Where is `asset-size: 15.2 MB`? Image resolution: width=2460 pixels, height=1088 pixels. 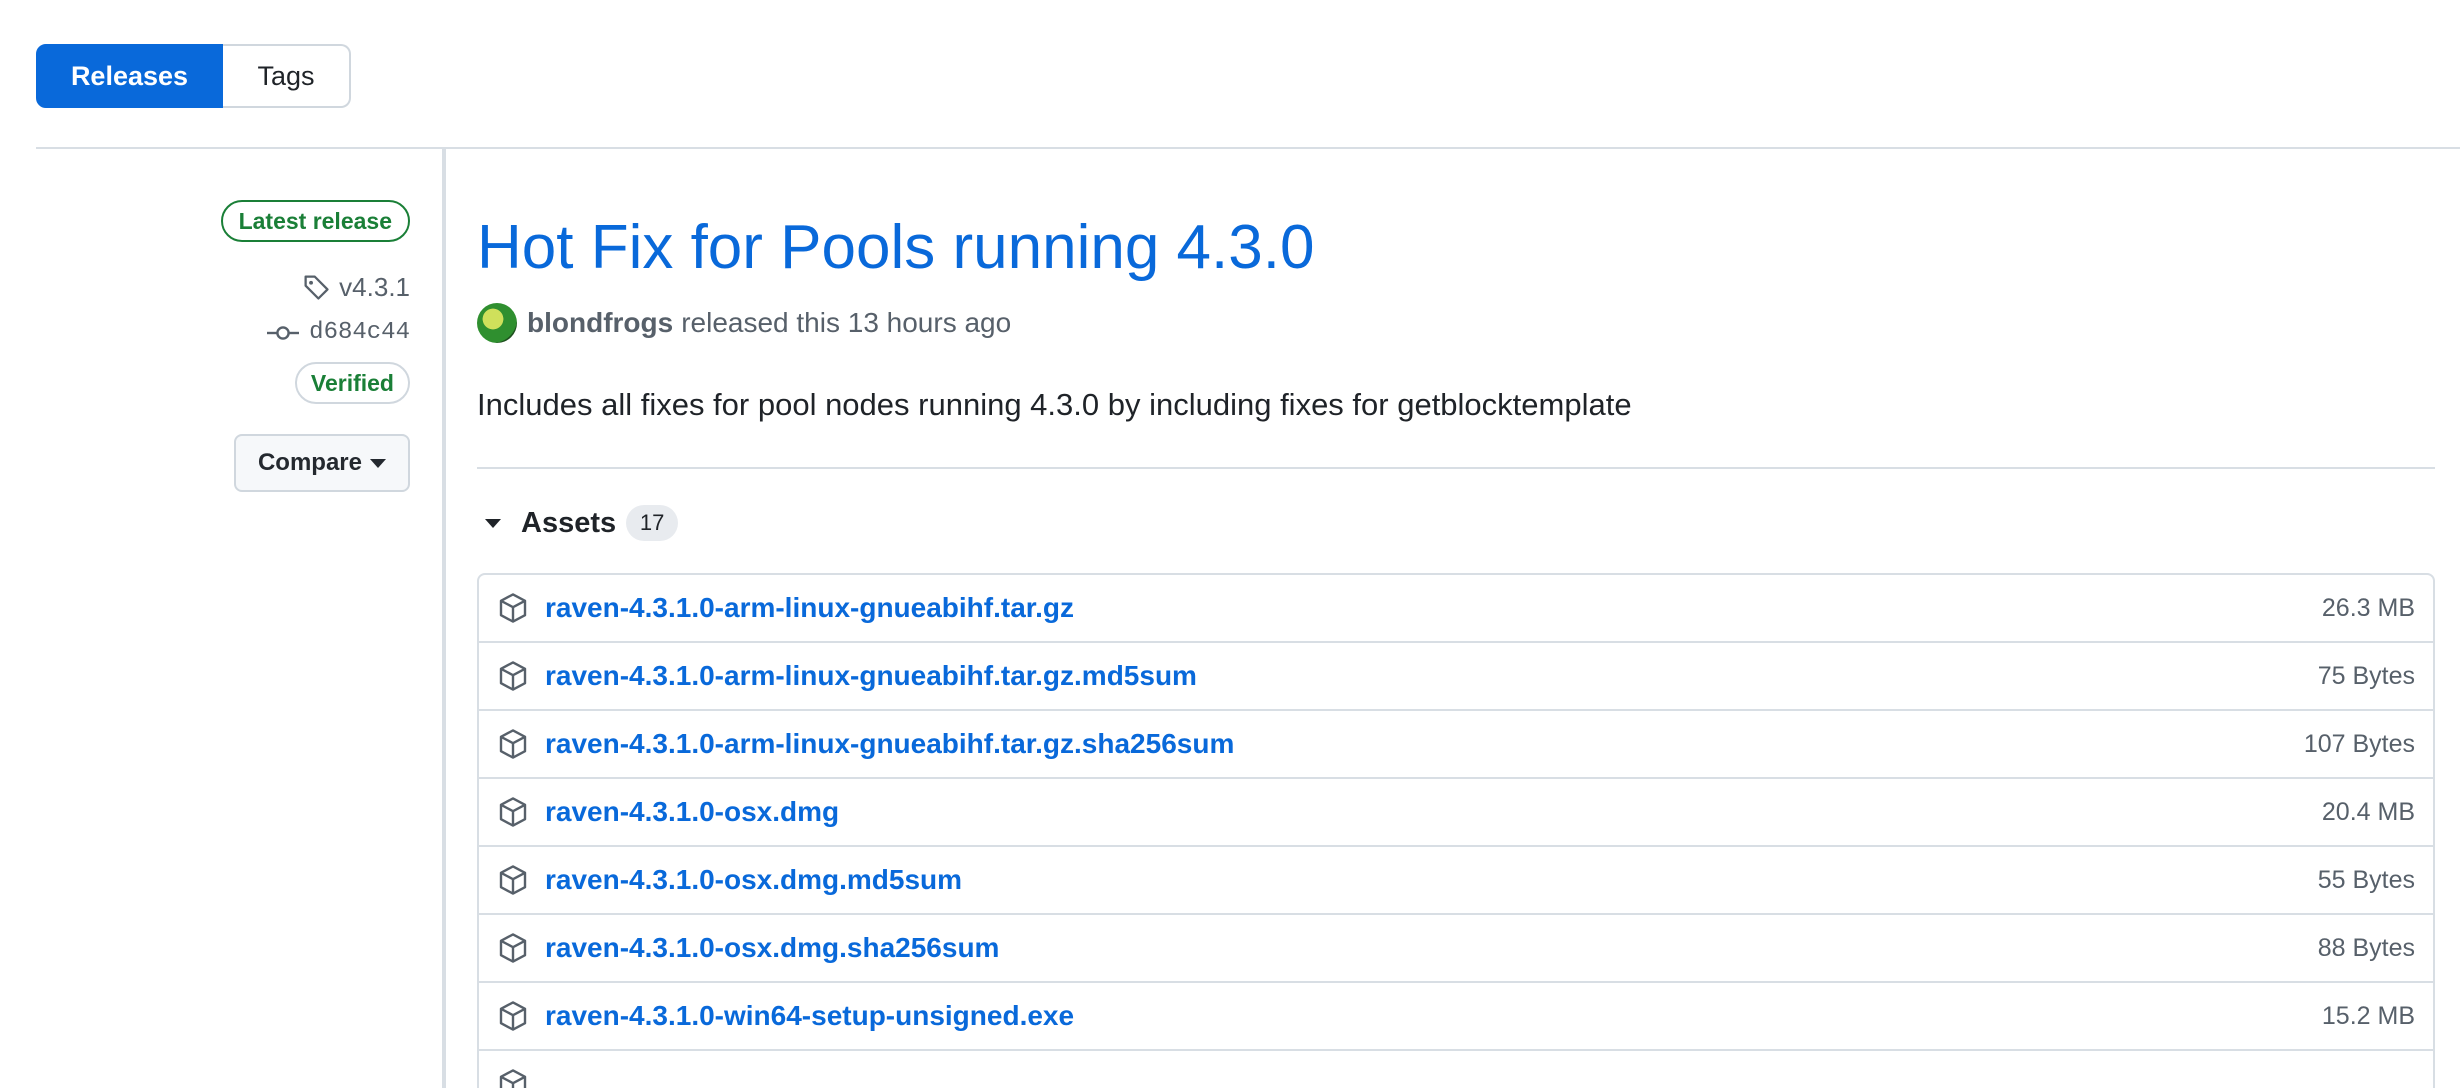
asset-size: 15.2 MB is located at coordinates (2368, 1015).